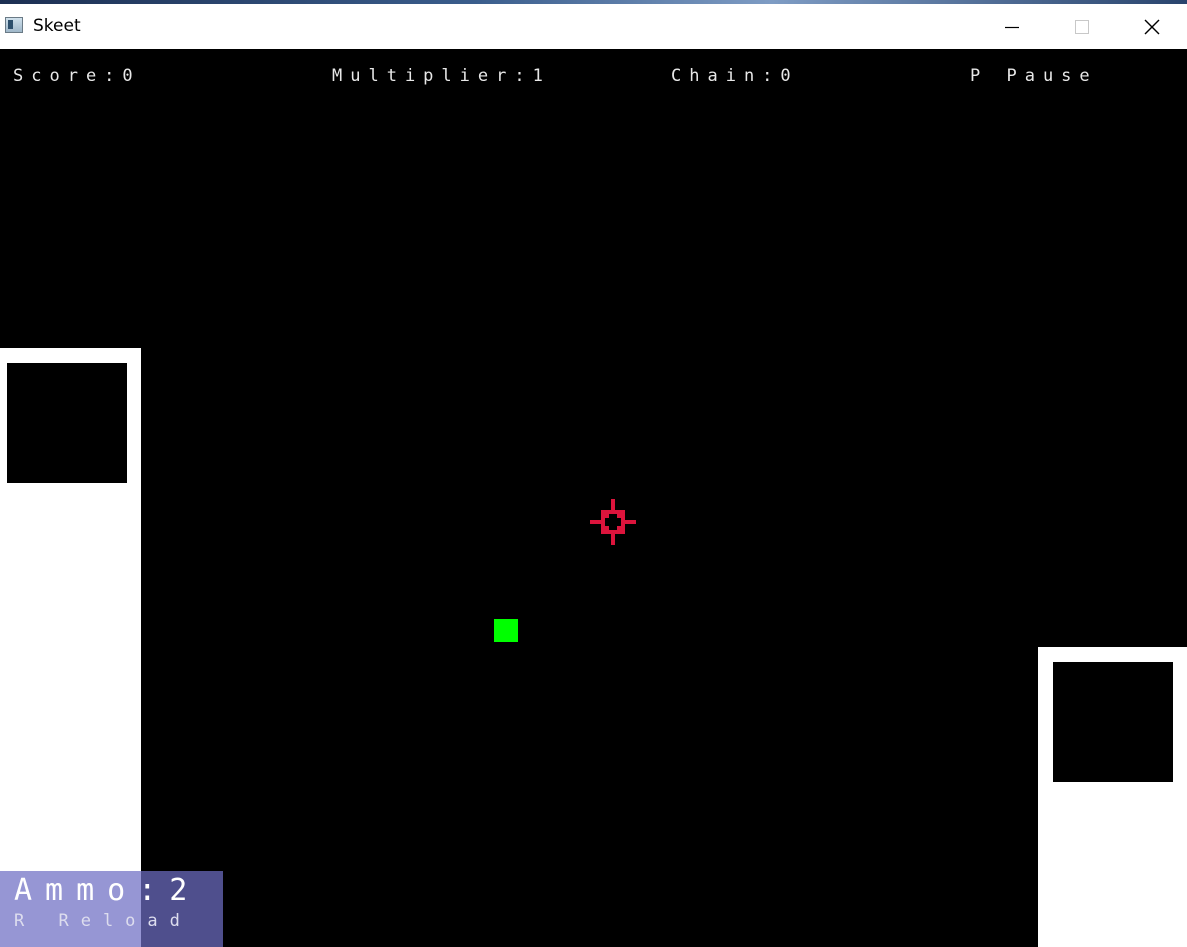 The image size is (1187, 947). Describe the element at coordinates (593, 26) in the screenshot. I see `window-titlebar: Skeet` at that location.